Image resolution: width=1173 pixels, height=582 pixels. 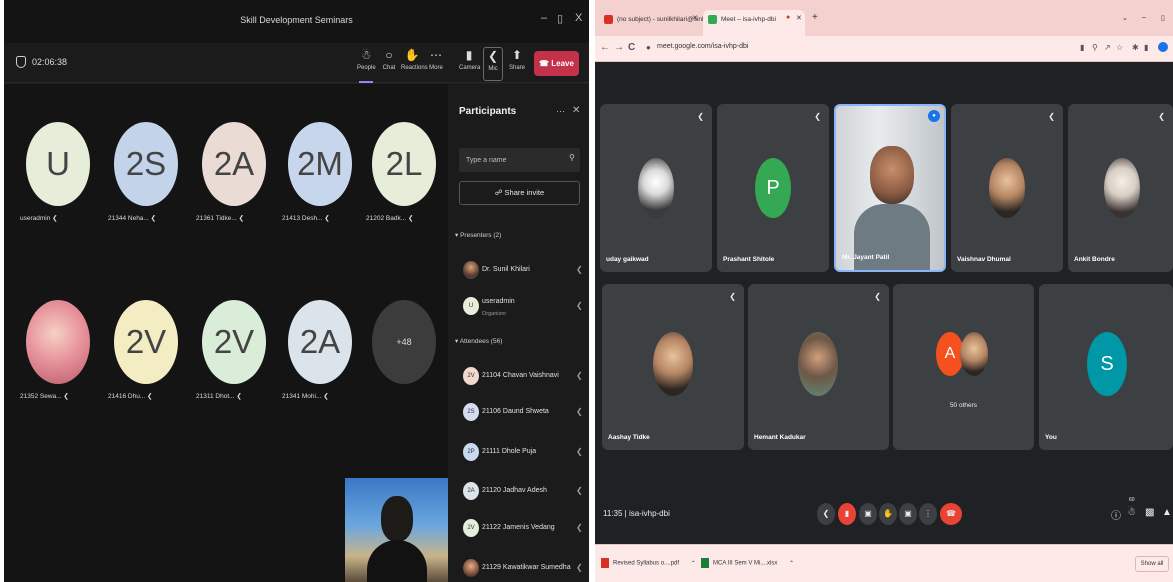 I want to click on download-item: MCA III Sem V Mi....xlsx ⌃, so click(x=747, y=563).